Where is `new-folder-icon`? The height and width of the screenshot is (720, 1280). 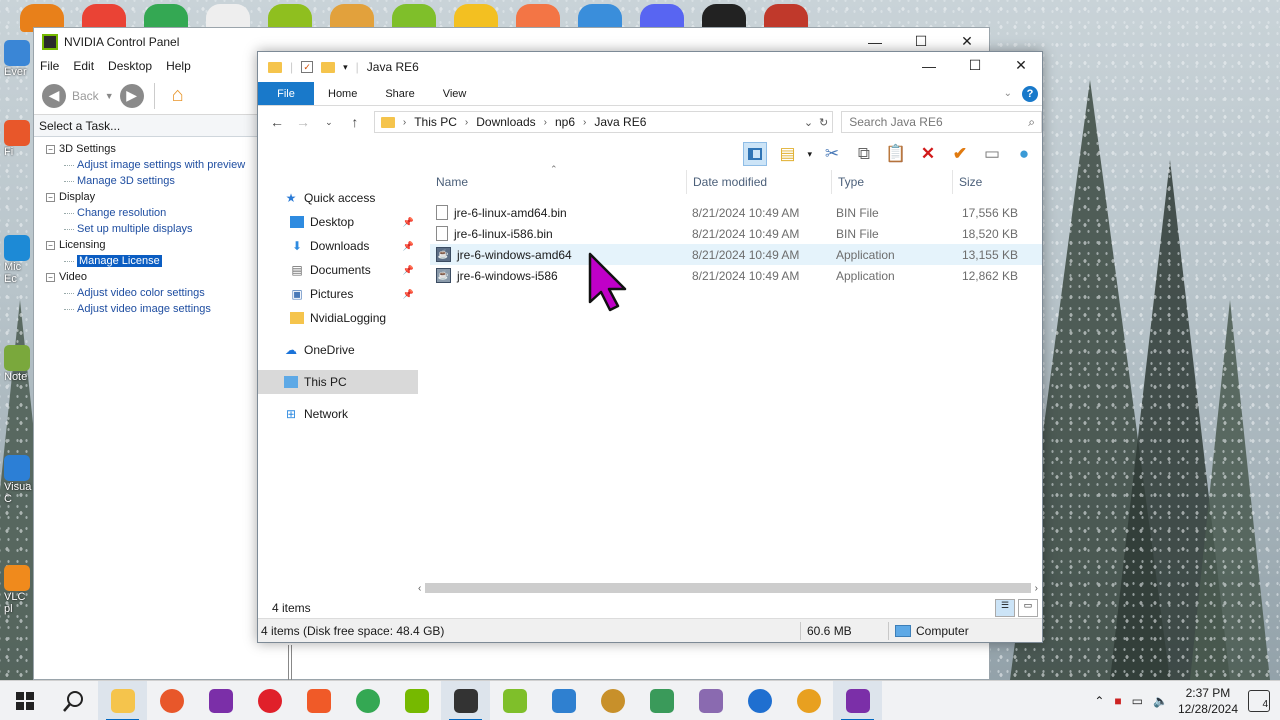
new-folder-icon is located at coordinates (328, 67).